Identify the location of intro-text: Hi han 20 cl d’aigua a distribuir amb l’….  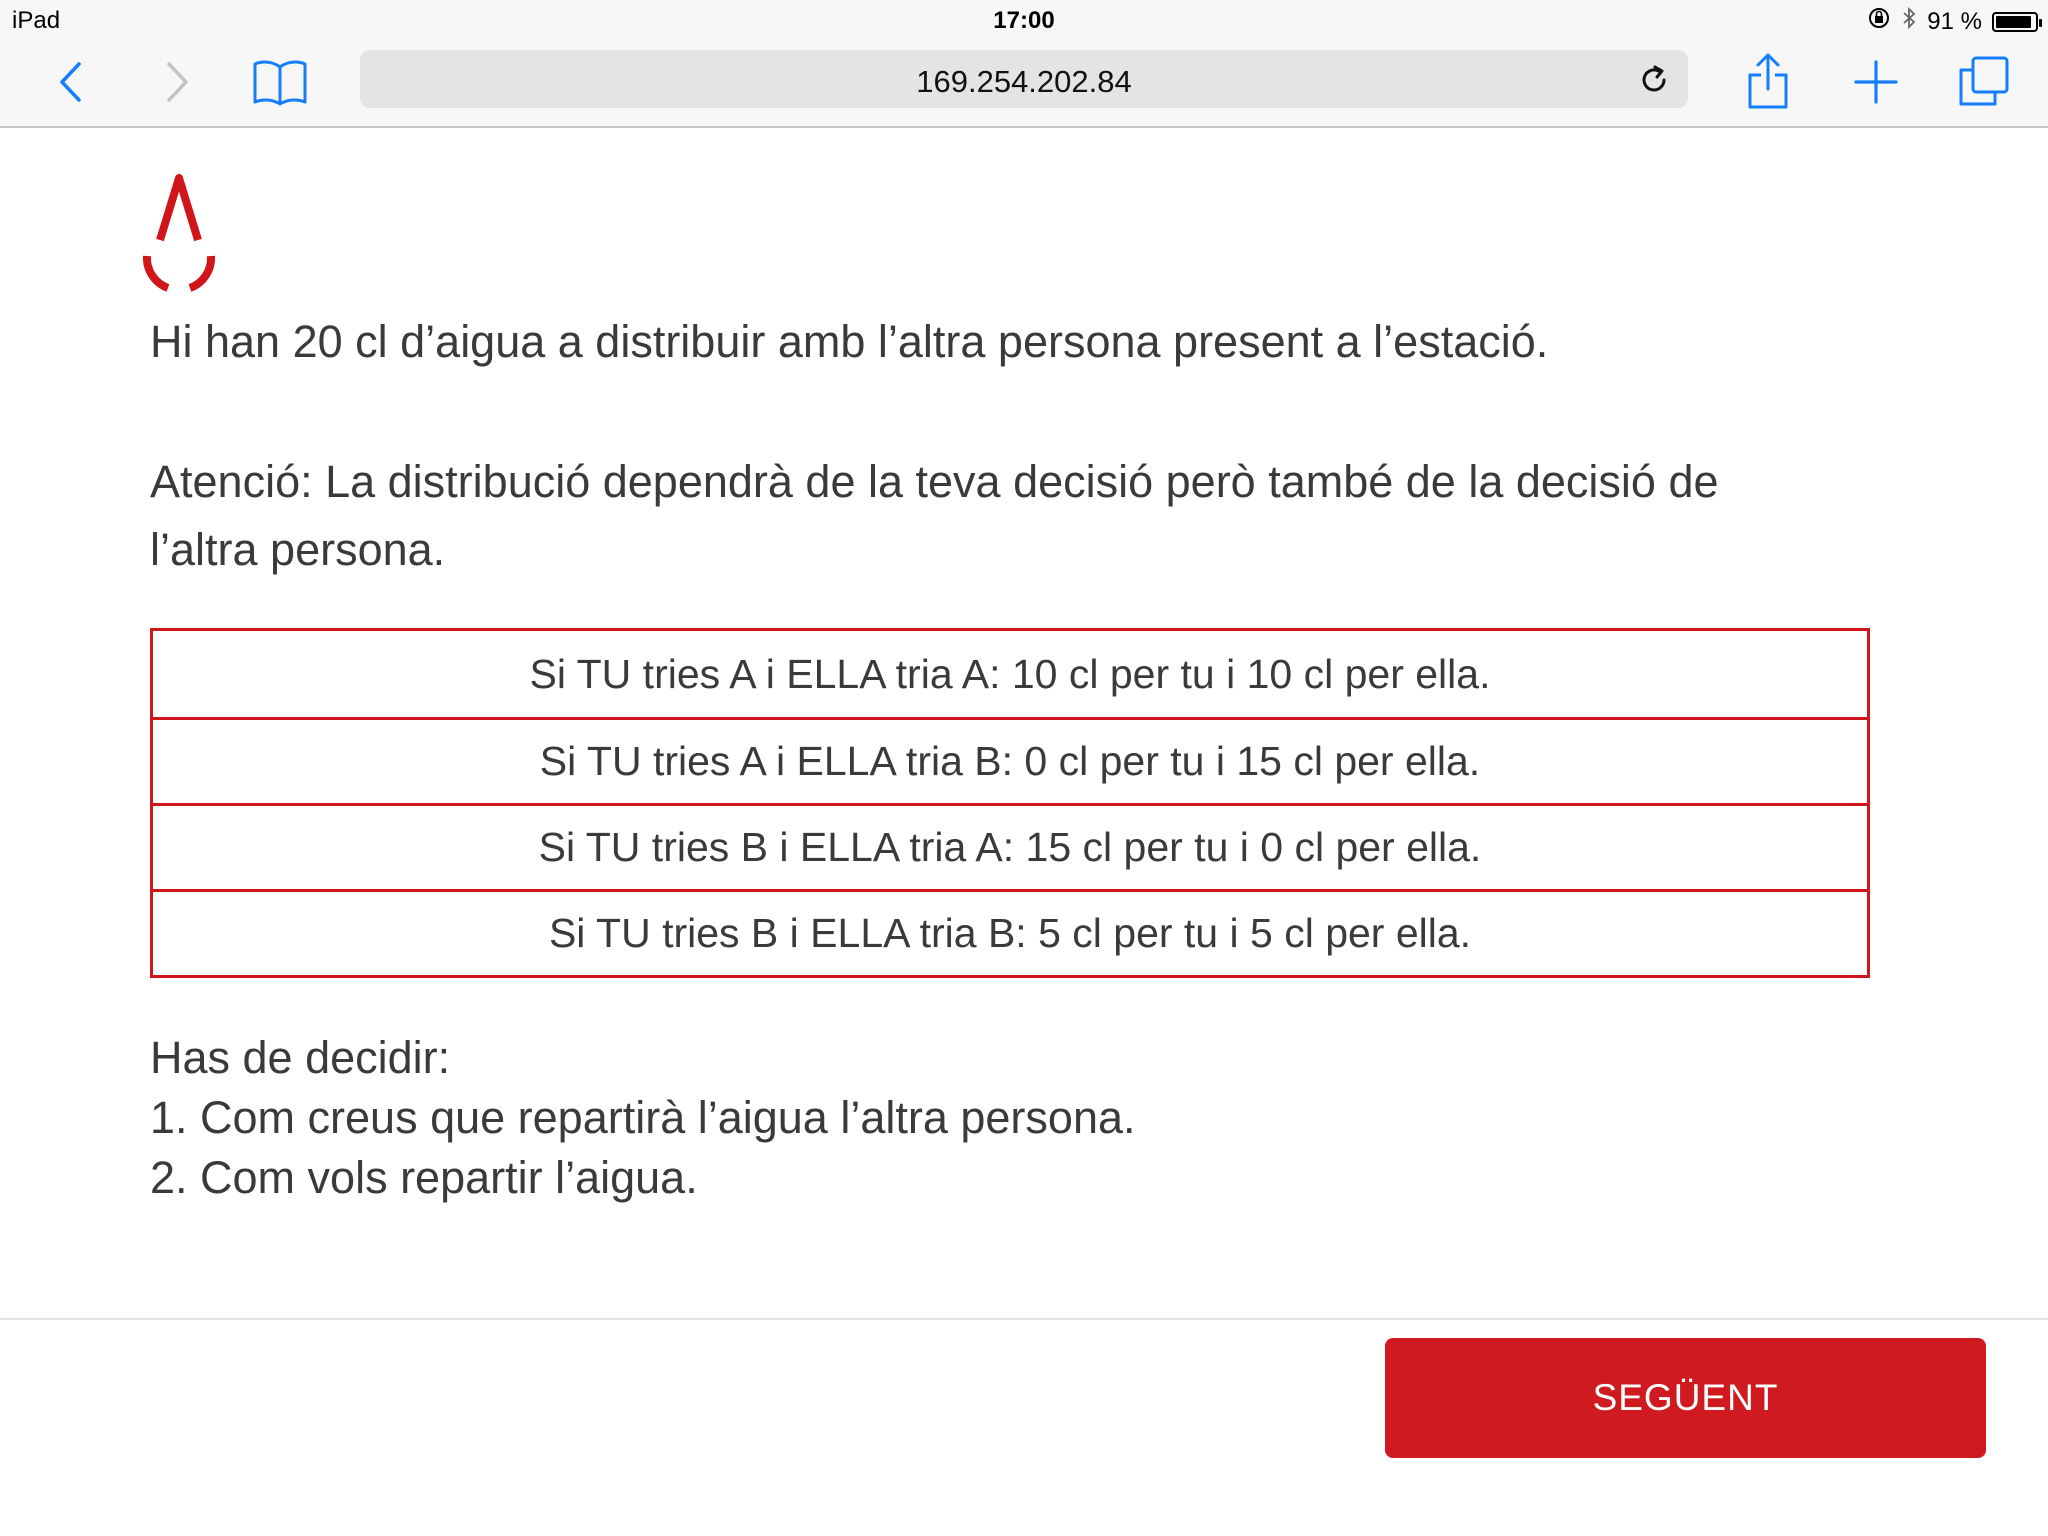
(849, 341).